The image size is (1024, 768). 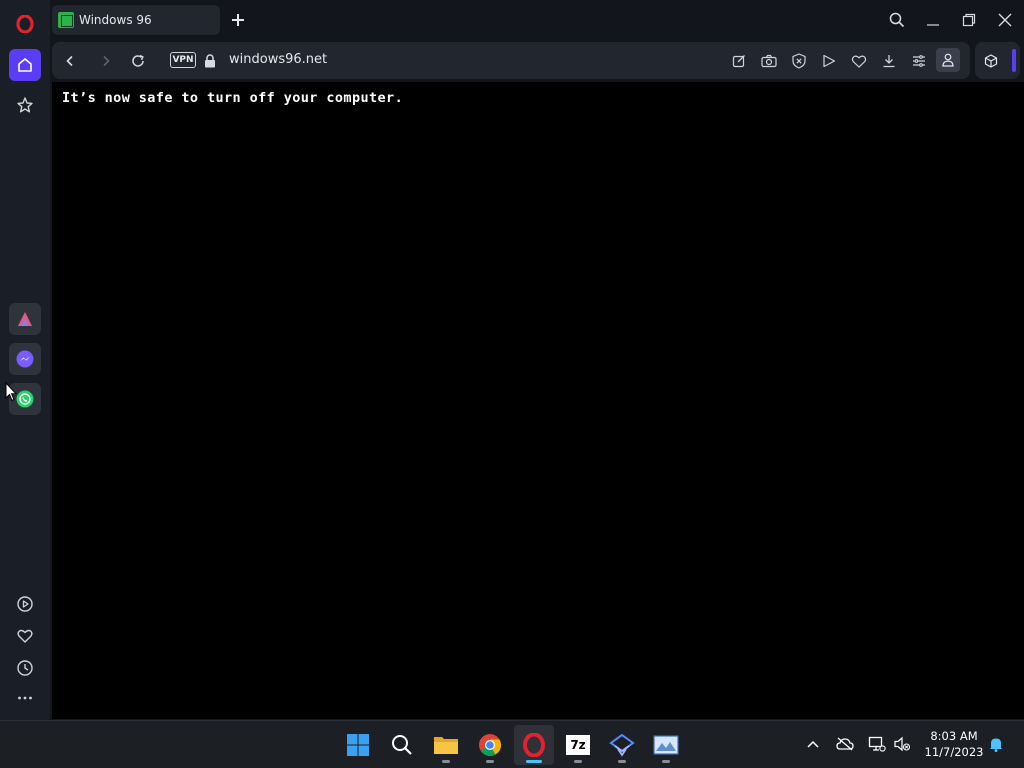 What do you see at coordinates (537, 20) in the screenshot?
I see `tab-strip: Windows 96` at bounding box center [537, 20].